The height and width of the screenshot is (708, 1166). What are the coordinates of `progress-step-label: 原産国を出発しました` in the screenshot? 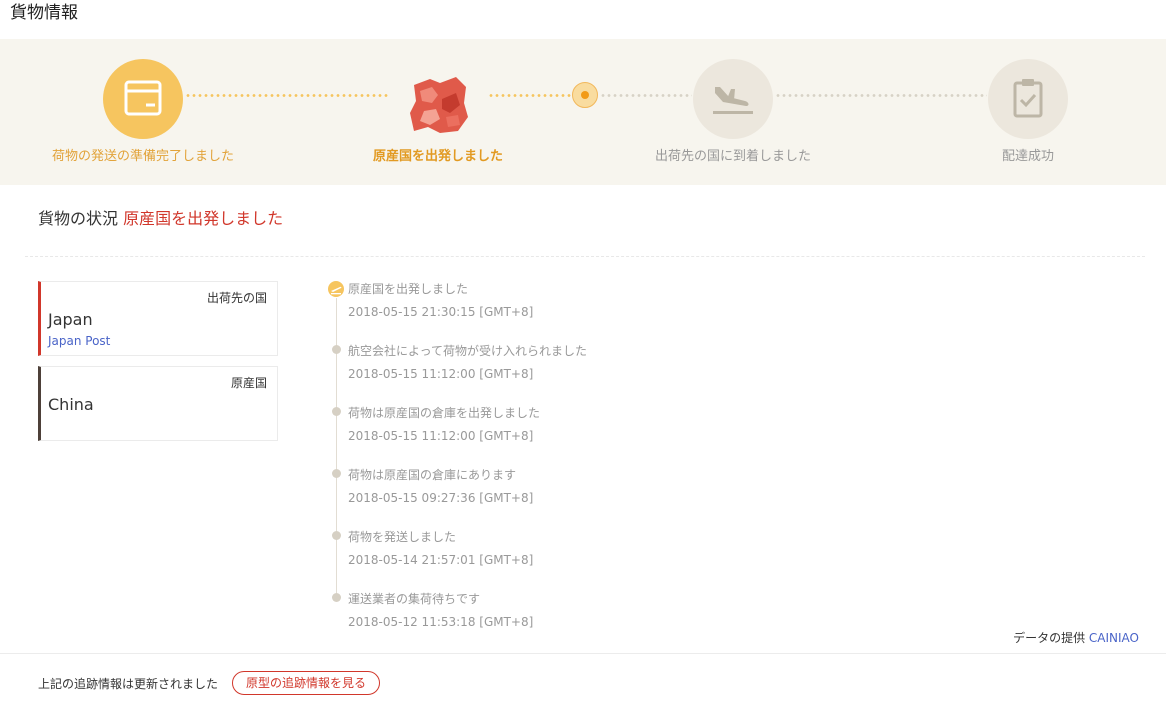 It's located at (437, 156).